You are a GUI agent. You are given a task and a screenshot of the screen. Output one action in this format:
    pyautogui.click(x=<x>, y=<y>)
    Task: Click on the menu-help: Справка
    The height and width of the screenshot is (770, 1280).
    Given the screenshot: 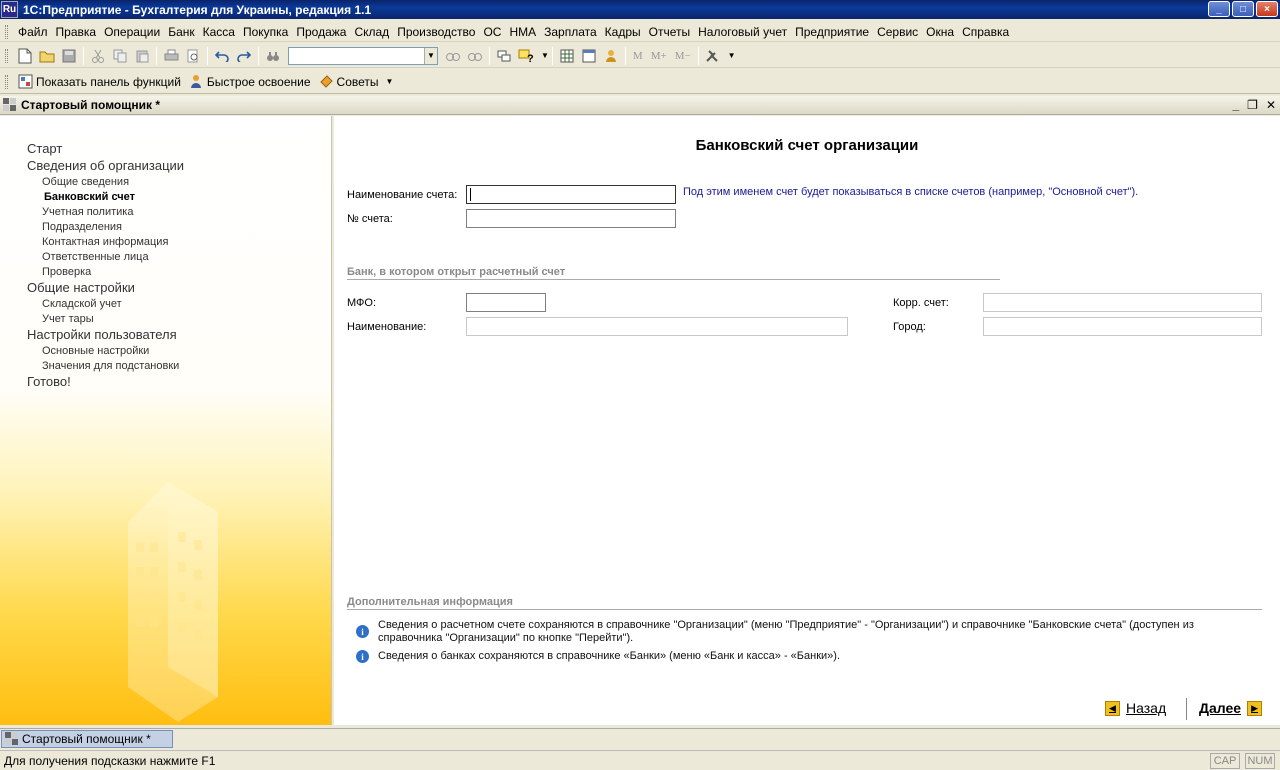 What is the action you would take?
    pyautogui.click(x=985, y=32)
    